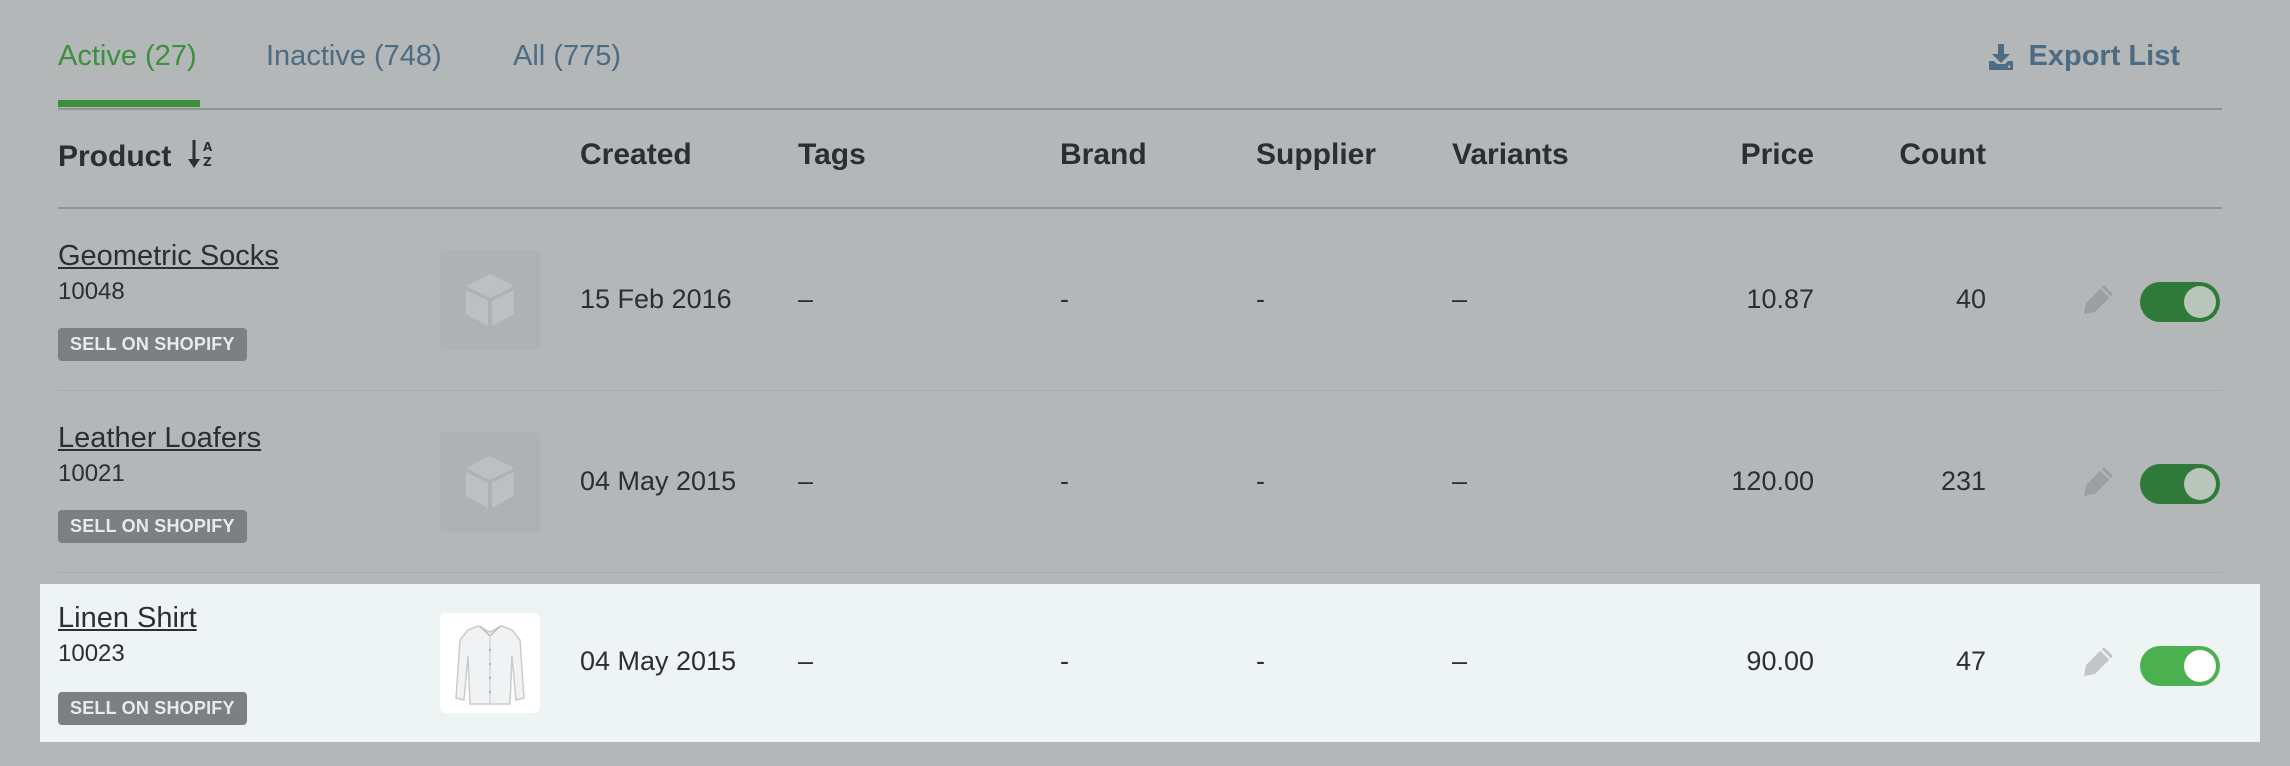 The height and width of the screenshot is (766, 2290). Describe the element at coordinates (1510, 155) in the screenshot. I see `column-header-variants: Variants` at that location.